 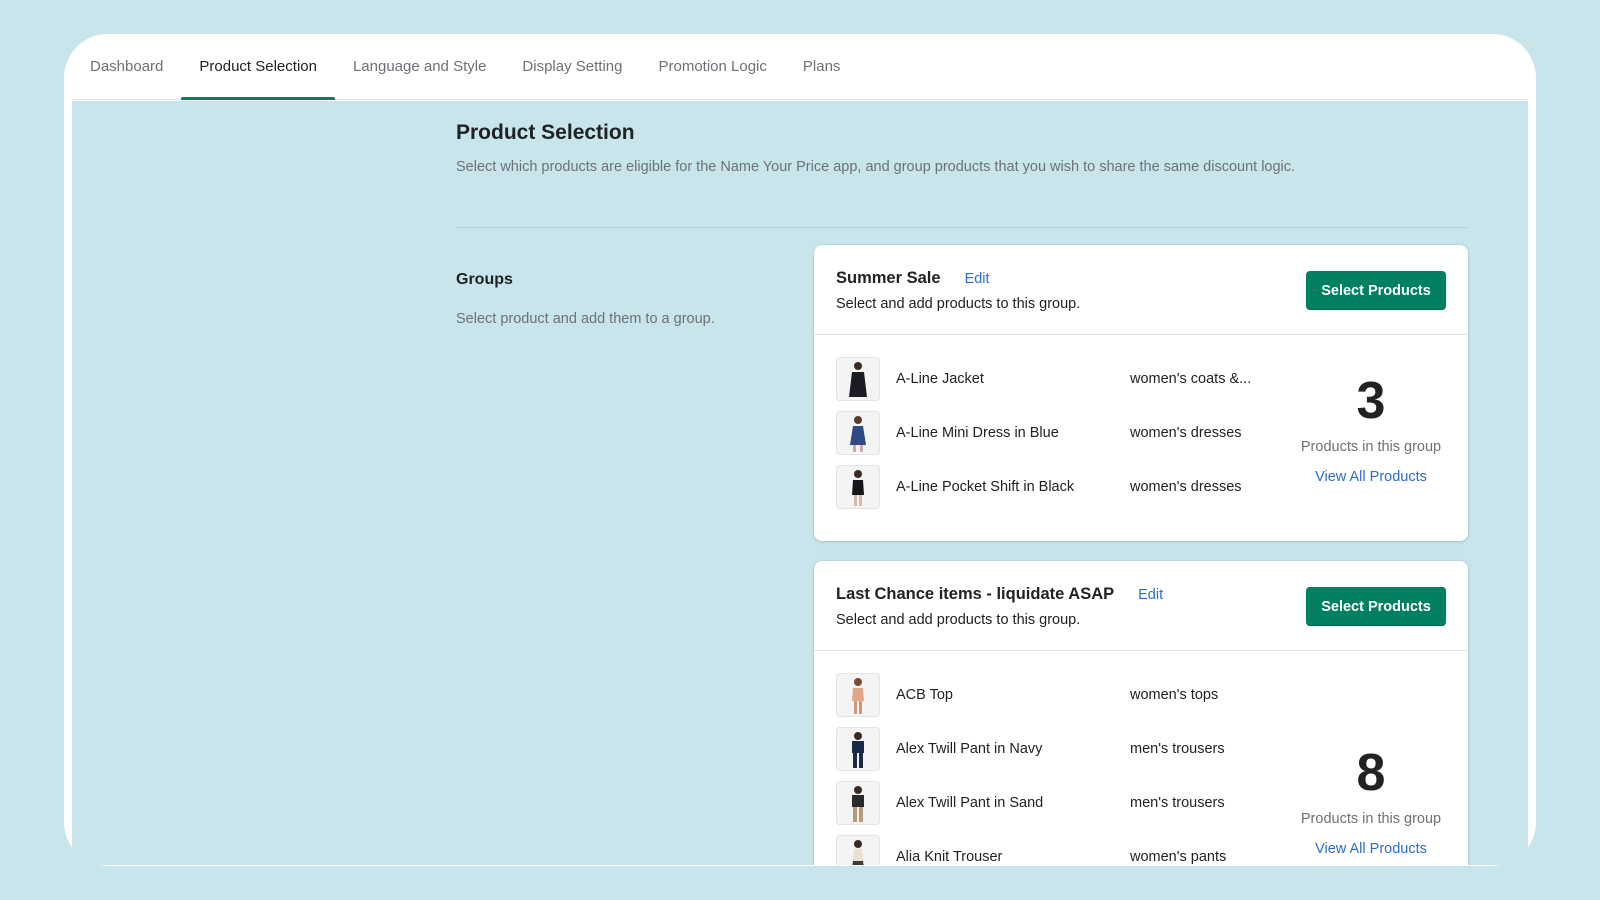 I want to click on product-name: Alex Twill Pant in Sand, so click(x=970, y=803).